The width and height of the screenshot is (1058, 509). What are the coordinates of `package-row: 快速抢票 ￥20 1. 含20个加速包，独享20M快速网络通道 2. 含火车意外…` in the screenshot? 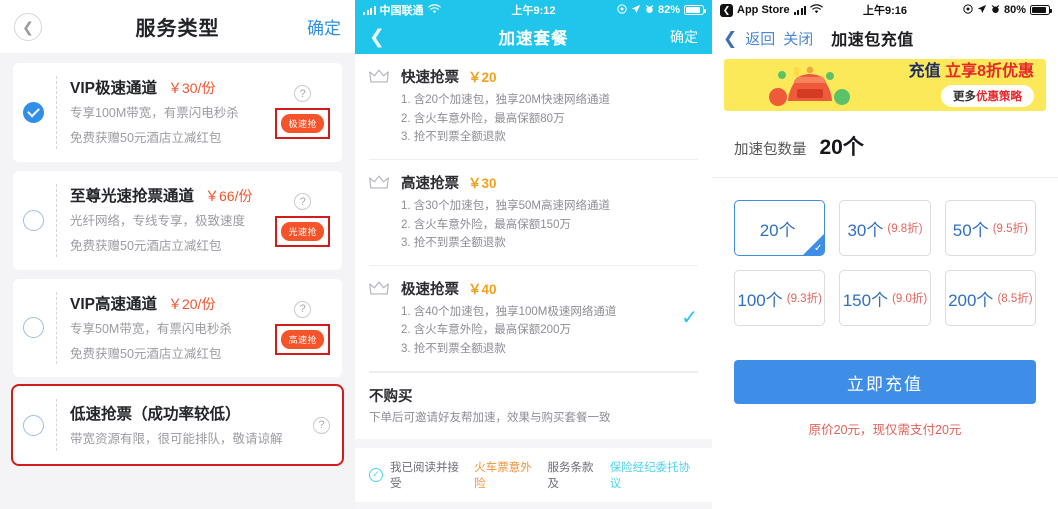 It's located at (533, 107).